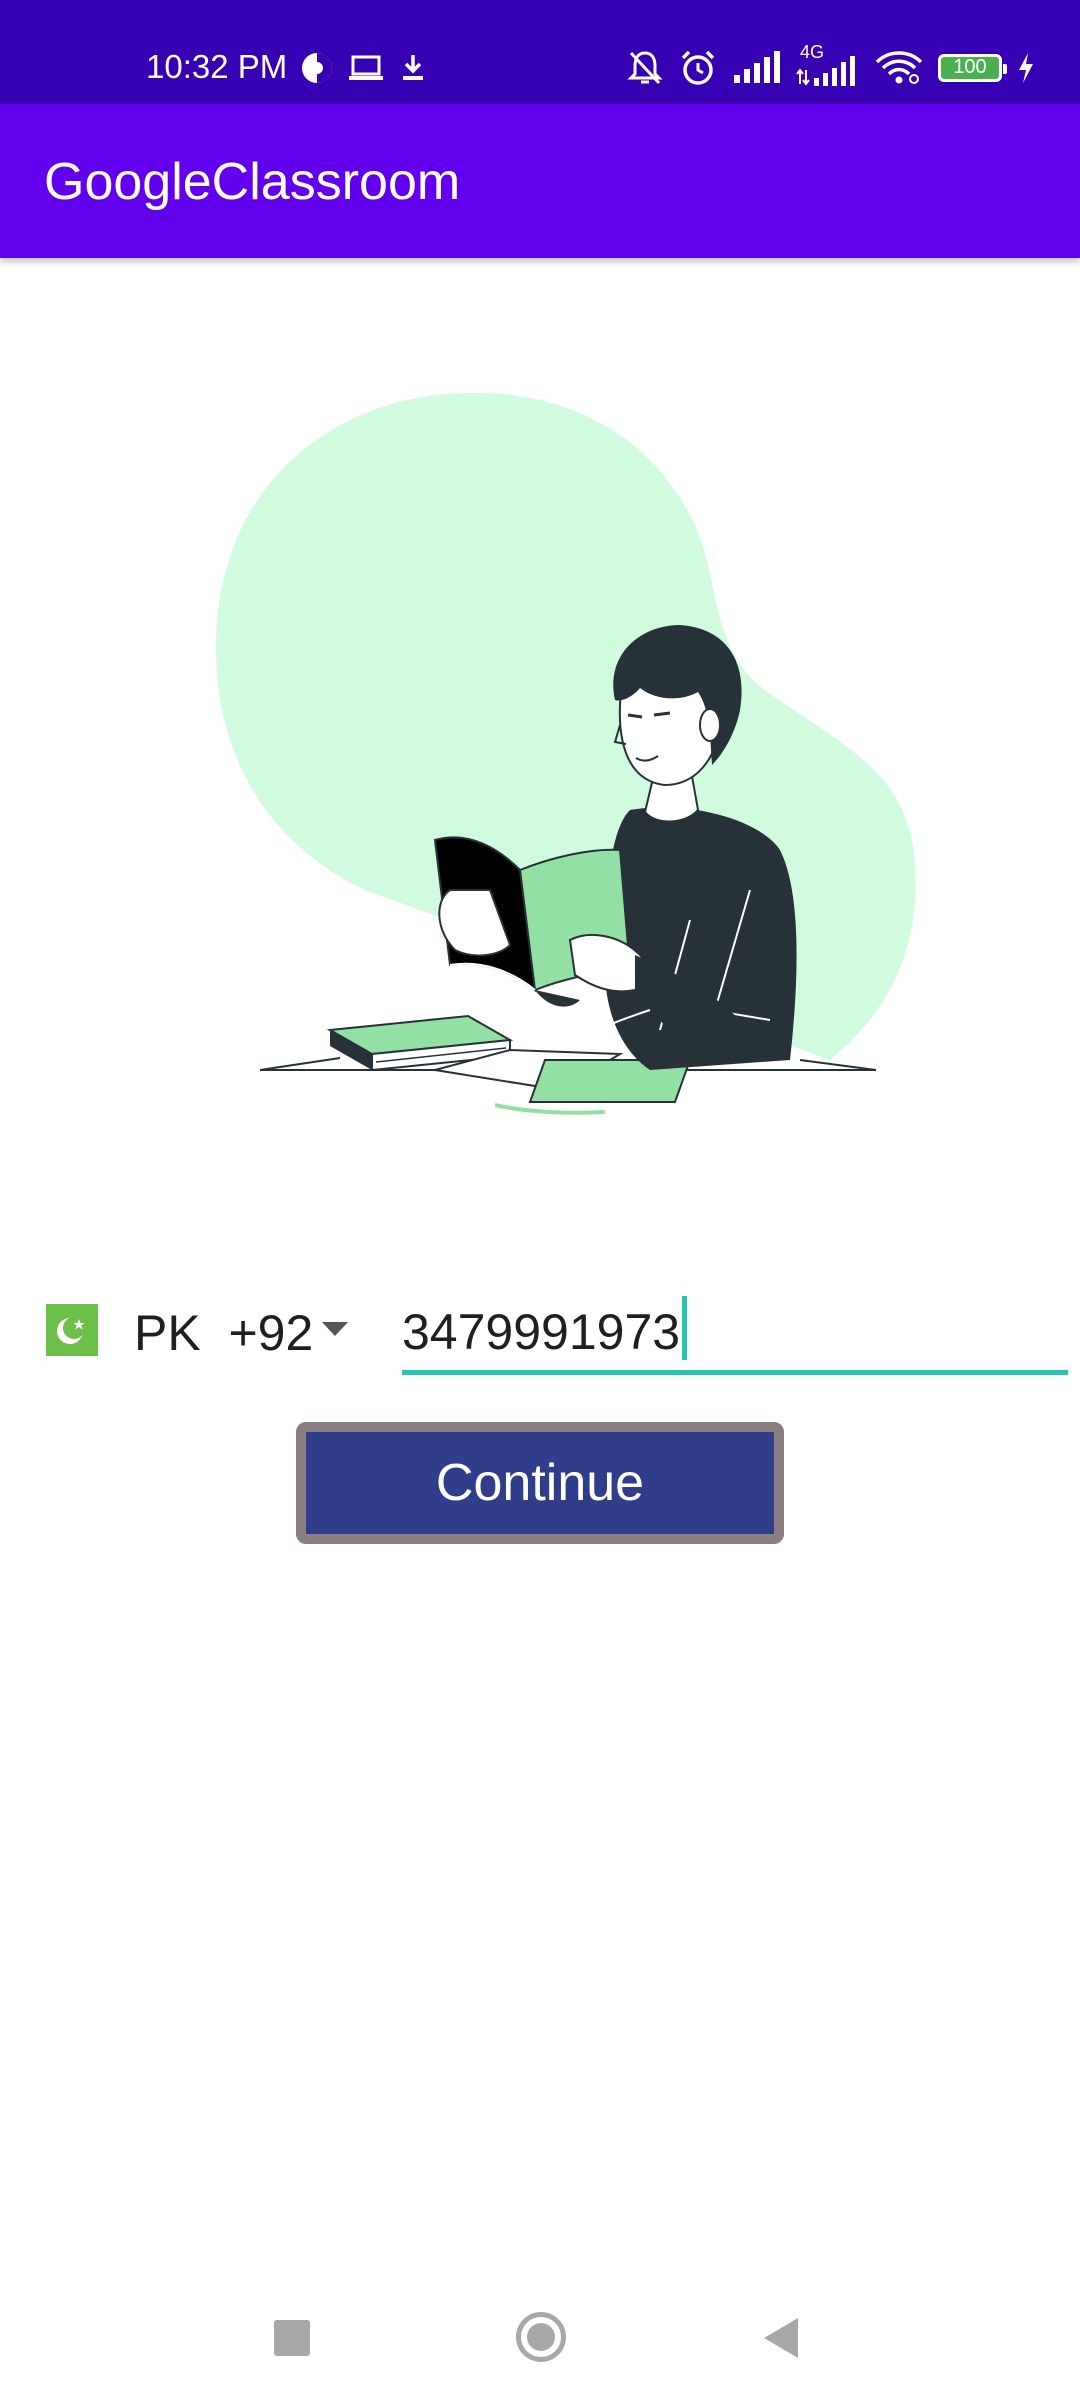 The width and height of the screenshot is (1080, 2400). I want to click on app-title: GoogleClassroom, so click(252, 182).